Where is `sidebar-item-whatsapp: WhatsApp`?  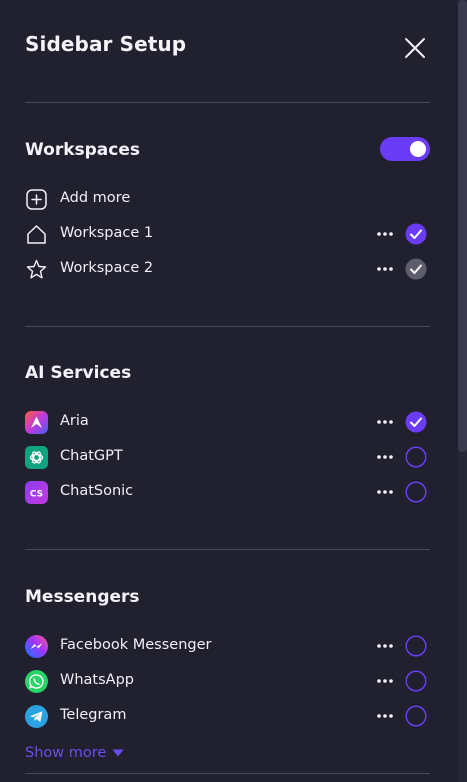 sidebar-item-whatsapp: WhatsApp is located at coordinates (227, 681).